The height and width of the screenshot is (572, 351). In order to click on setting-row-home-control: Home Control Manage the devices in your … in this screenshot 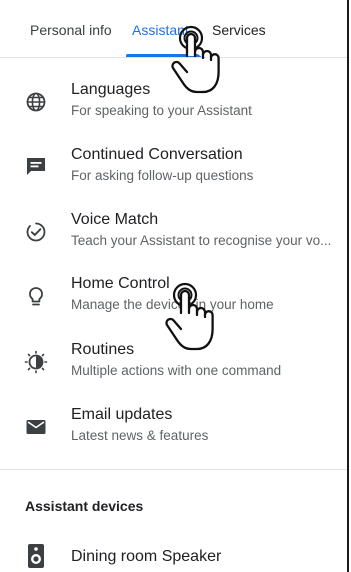, I will do `click(173, 297)`.